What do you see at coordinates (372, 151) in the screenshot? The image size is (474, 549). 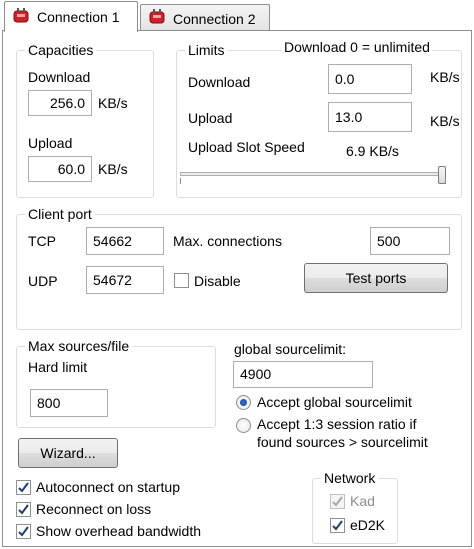 I see `slot-speed-value: 6.9 KB/s` at bounding box center [372, 151].